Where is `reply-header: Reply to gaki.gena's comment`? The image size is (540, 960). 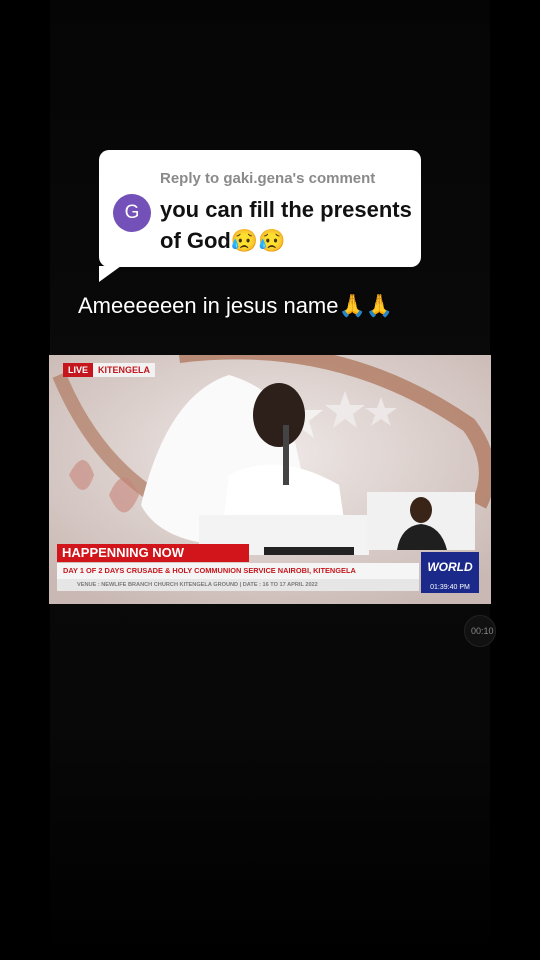
reply-header: Reply to gaki.gena's comment is located at coordinates (268, 178).